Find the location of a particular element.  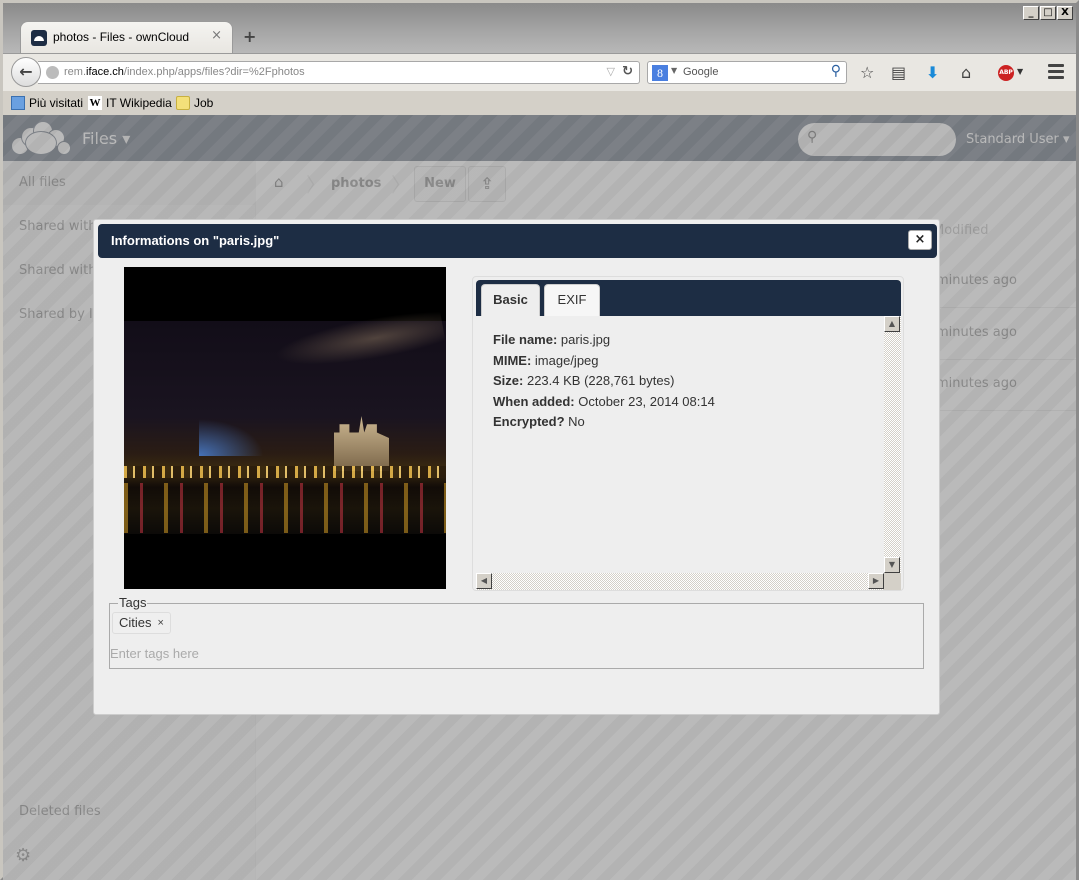

scroll-right-icon: ▶ is located at coordinates (876, 581).